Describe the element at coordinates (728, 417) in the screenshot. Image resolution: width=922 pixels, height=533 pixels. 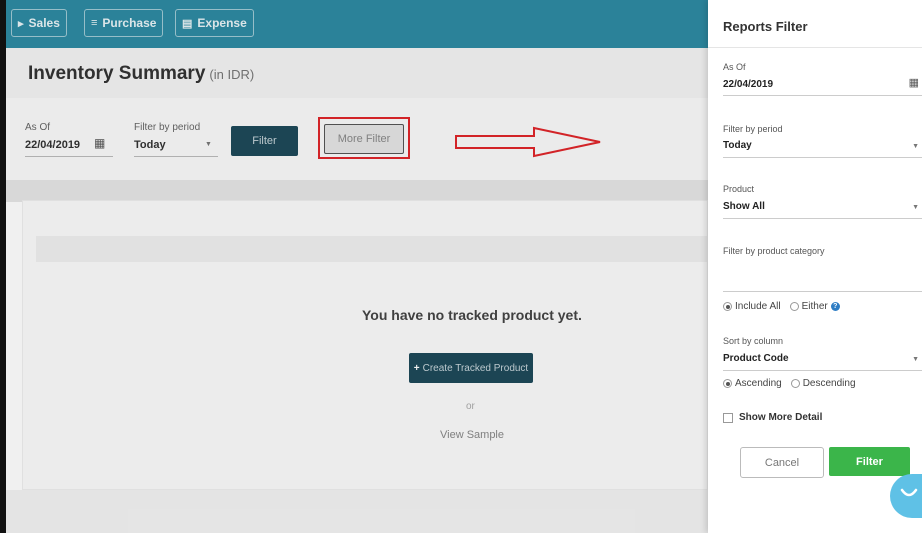
I see `show-more-detail-checkbox` at that location.